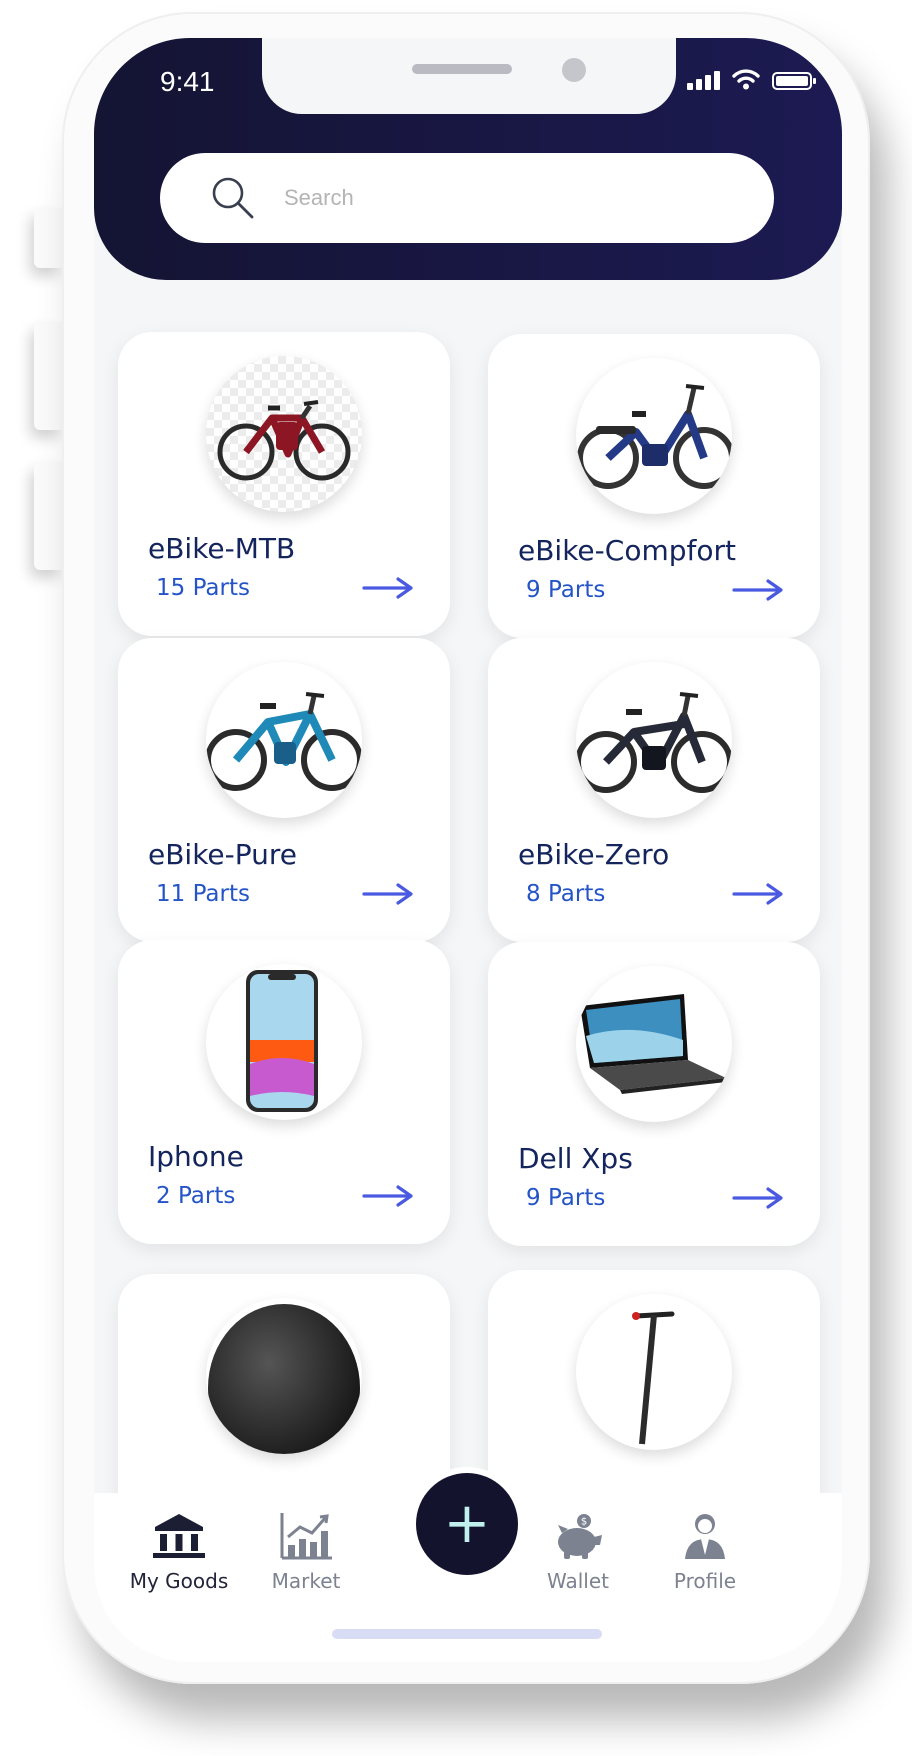 The image size is (912, 1756). I want to click on goods-title: eBike-Pure, so click(223, 854).